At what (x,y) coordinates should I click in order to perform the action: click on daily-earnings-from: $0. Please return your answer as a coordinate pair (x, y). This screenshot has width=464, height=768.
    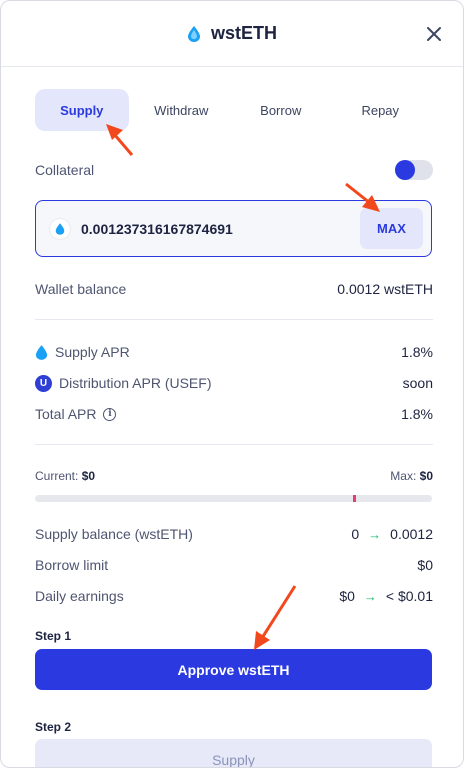
    Looking at the image, I should click on (347, 596).